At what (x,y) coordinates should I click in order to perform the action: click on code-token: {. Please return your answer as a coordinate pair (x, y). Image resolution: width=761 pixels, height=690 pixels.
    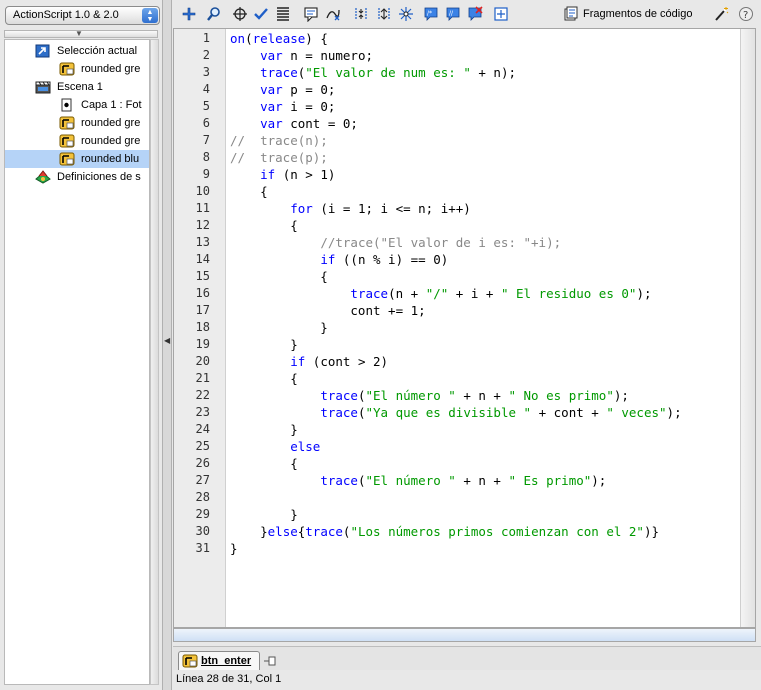
    Looking at the image, I should click on (264, 378).